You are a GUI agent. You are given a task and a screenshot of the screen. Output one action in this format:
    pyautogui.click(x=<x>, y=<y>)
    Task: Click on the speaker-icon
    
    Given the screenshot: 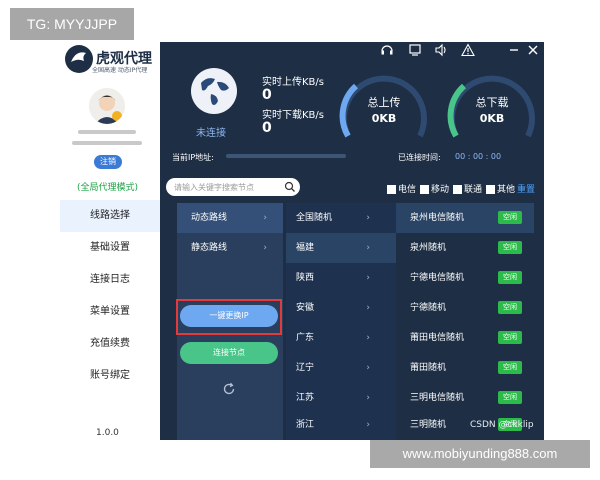 What is the action you would take?
    pyautogui.click(x=441, y=50)
    